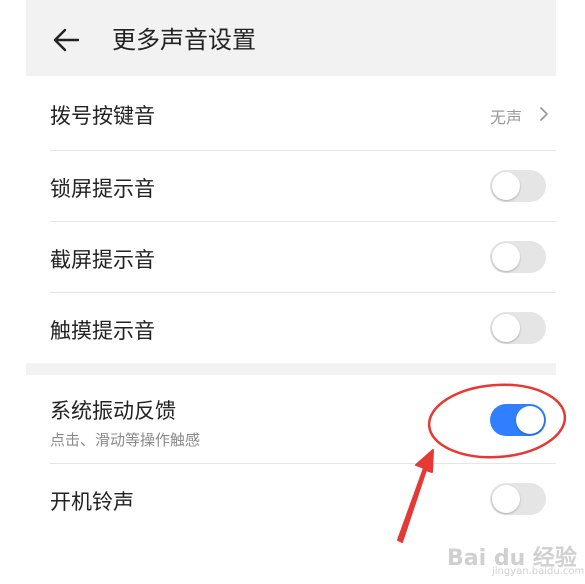  I want to click on vibration-feedback-toggle, so click(518, 420).